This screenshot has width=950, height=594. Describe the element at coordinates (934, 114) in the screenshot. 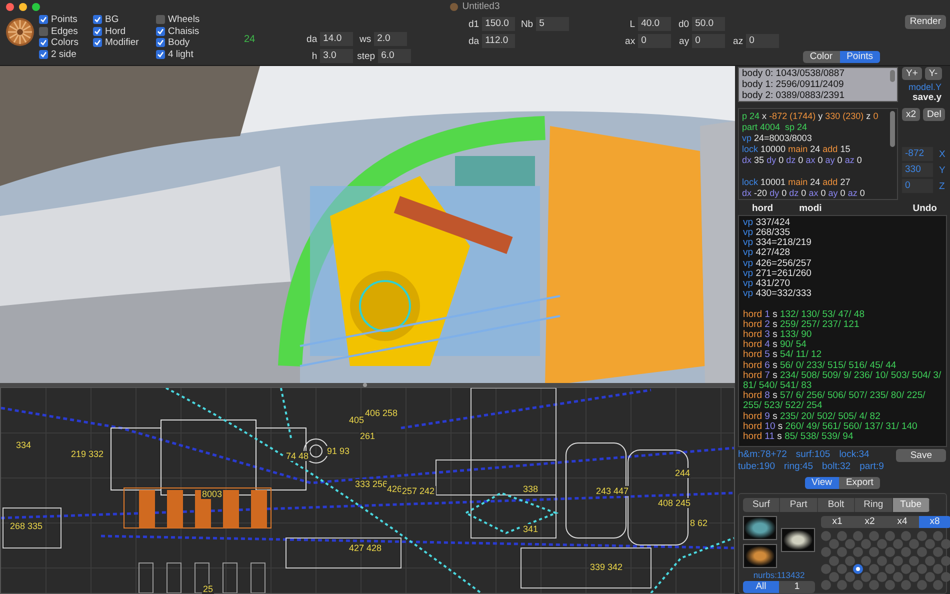

I see `action-button: Del` at that location.